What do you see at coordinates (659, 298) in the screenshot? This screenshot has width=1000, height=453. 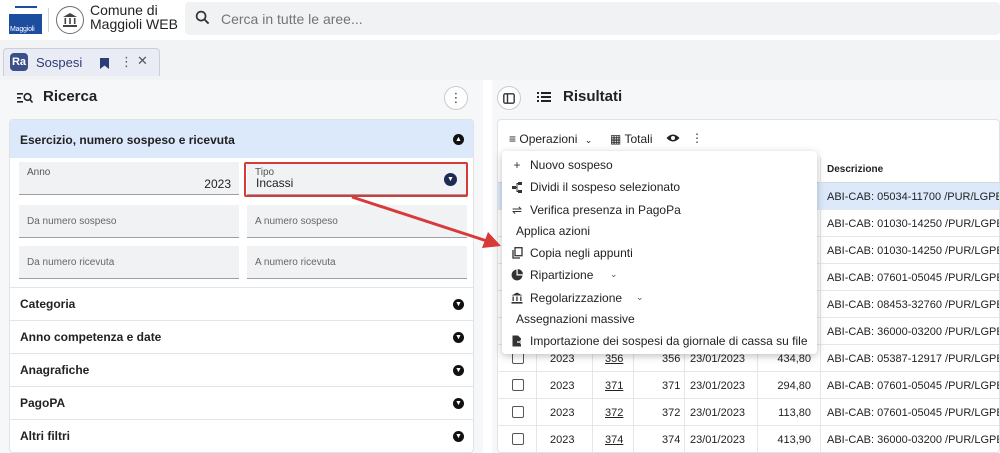 I see `menu-item-regolarizzazione: Regolarizzazione ⌄` at bounding box center [659, 298].